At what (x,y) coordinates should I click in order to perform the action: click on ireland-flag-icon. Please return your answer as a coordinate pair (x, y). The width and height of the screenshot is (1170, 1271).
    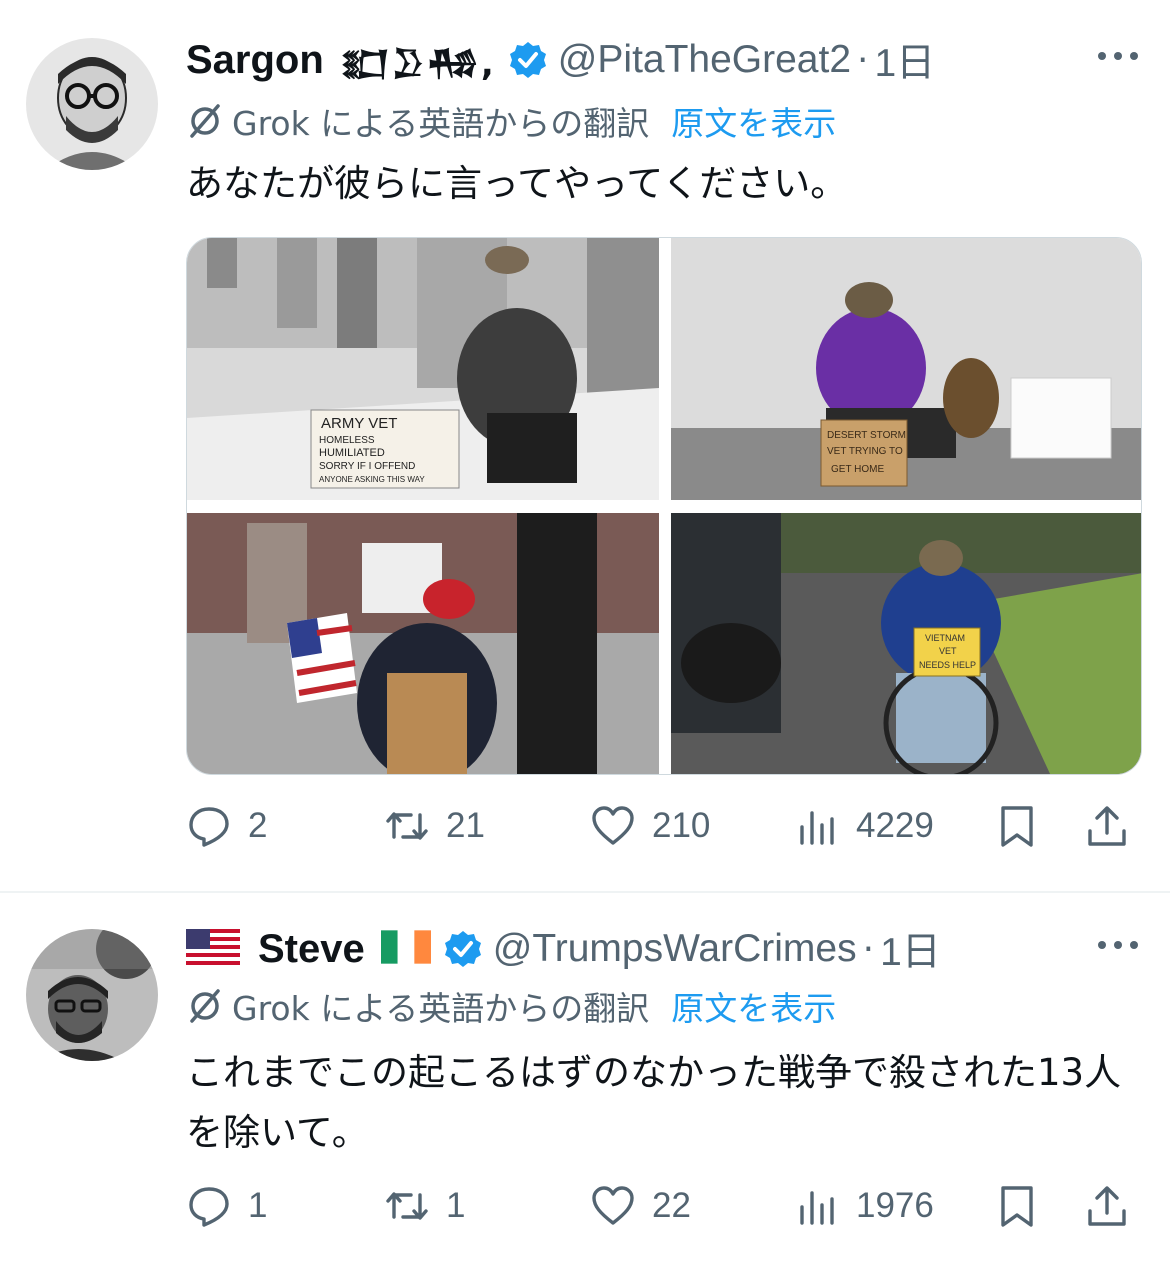
    Looking at the image, I should click on (405, 947).